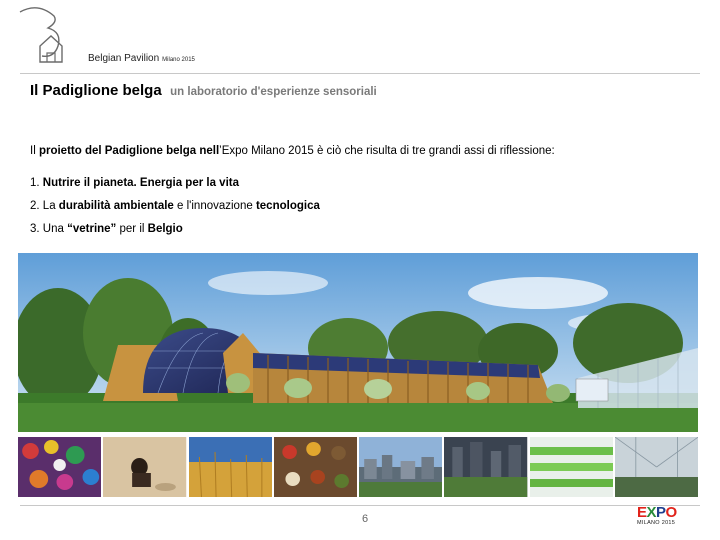 This screenshot has width=720, height=540. I want to click on expo-letter: X, so click(651, 512).